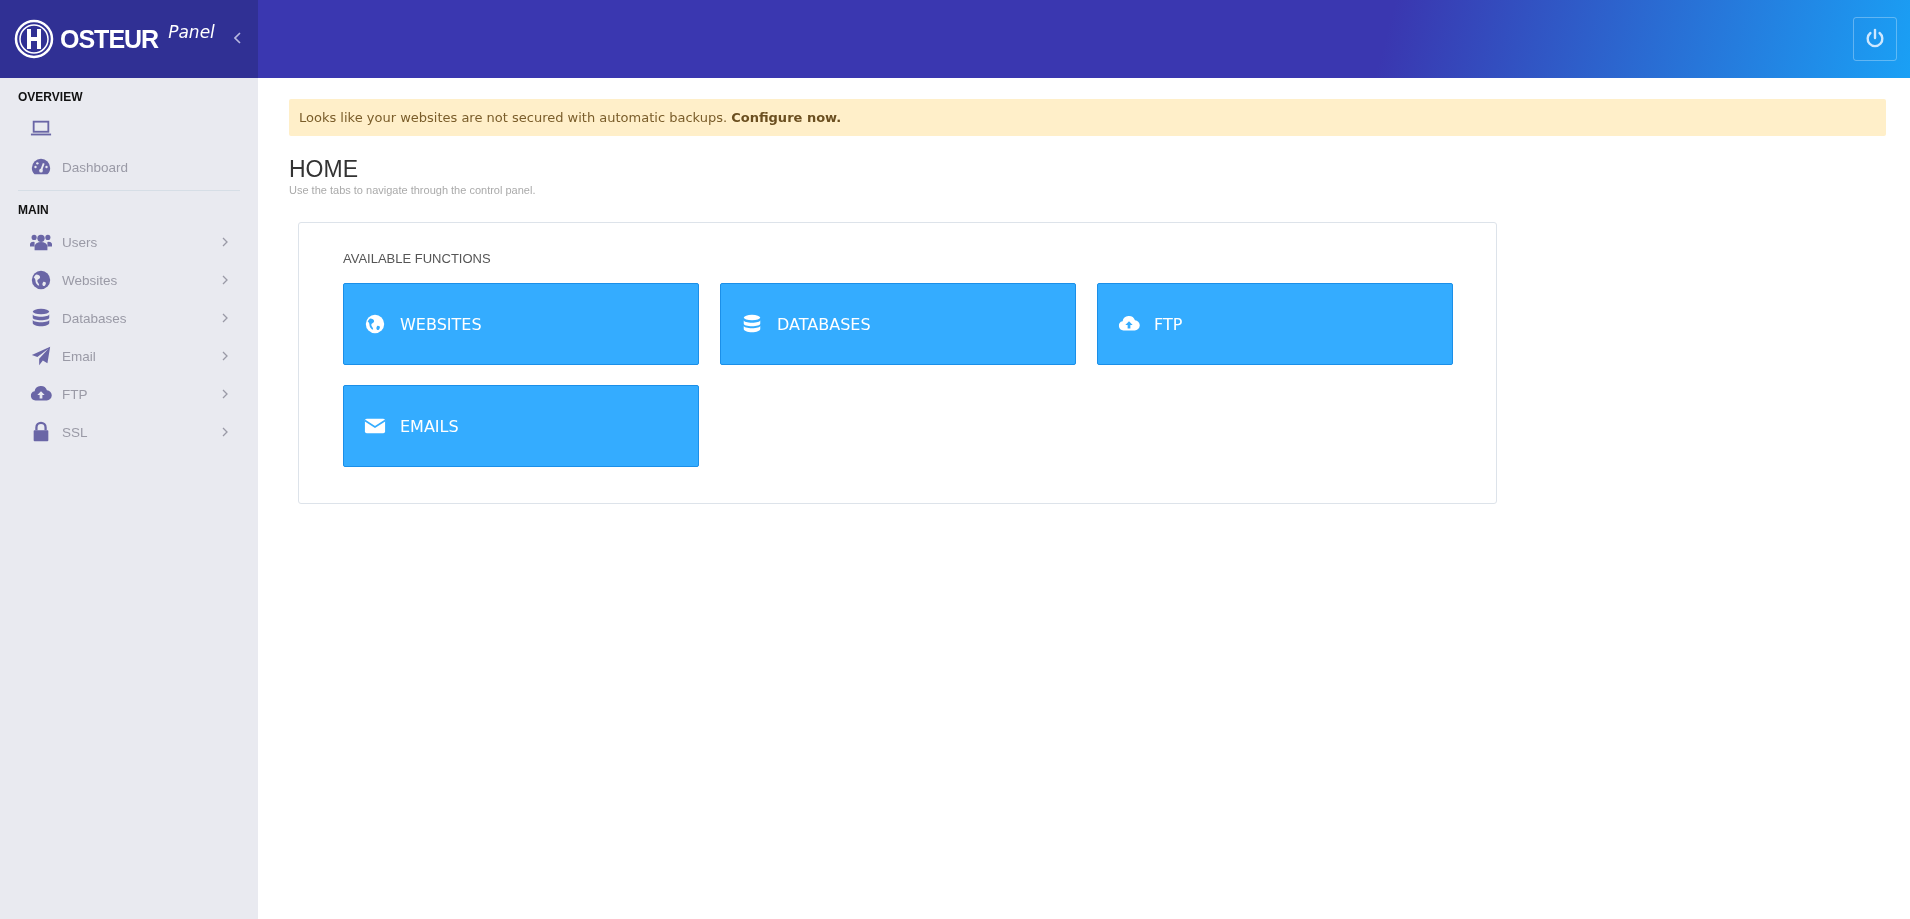 Image resolution: width=1910 pixels, height=919 pixels. What do you see at coordinates (324, 169) in the screenshot?
I see `page-title: HOME` at bounding box center [324, 169].